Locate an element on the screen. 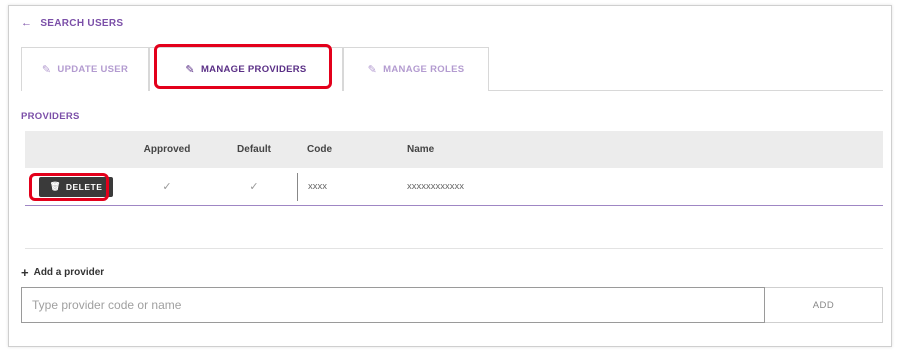 This screenshot has width=898, height=353. provider-name: xxxxxxxxxxxx is located at coordinates (435, 186).